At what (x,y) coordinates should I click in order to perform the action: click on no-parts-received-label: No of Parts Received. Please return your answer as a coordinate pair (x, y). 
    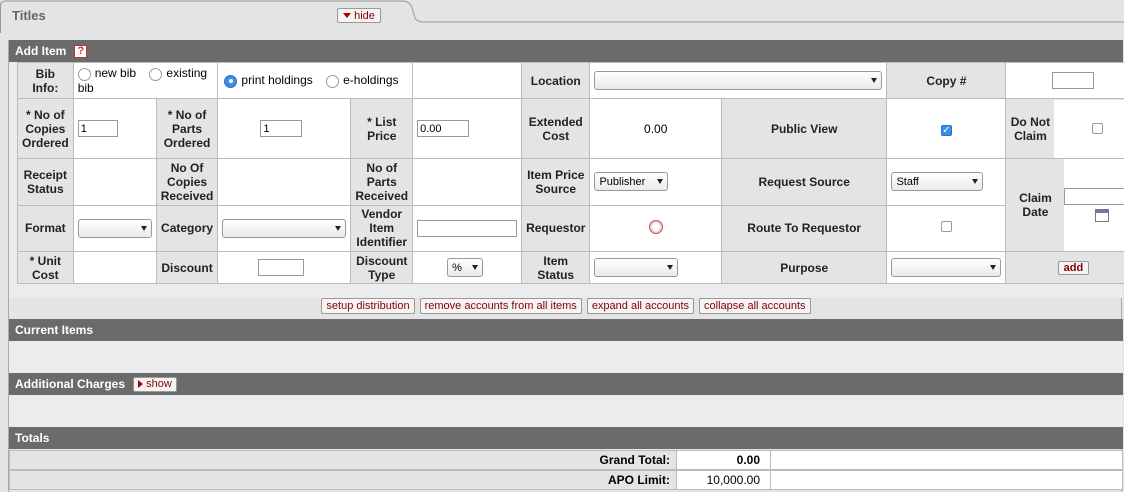
    Looking at the image, I should click on (382, 182).